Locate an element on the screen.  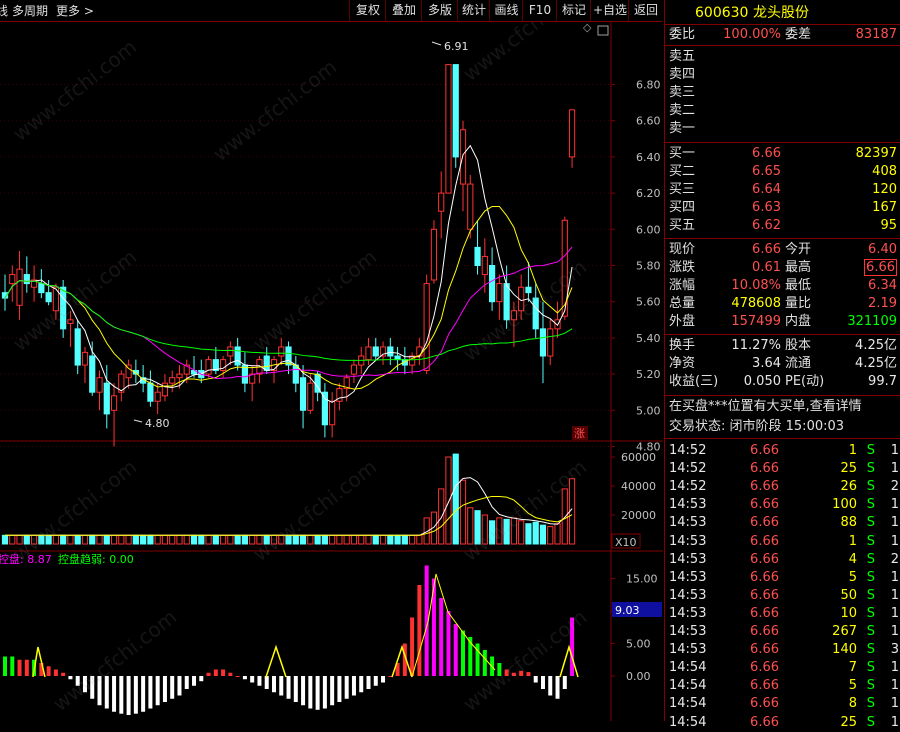
period-cut-label: 线 is located at coordinates (4, 11).